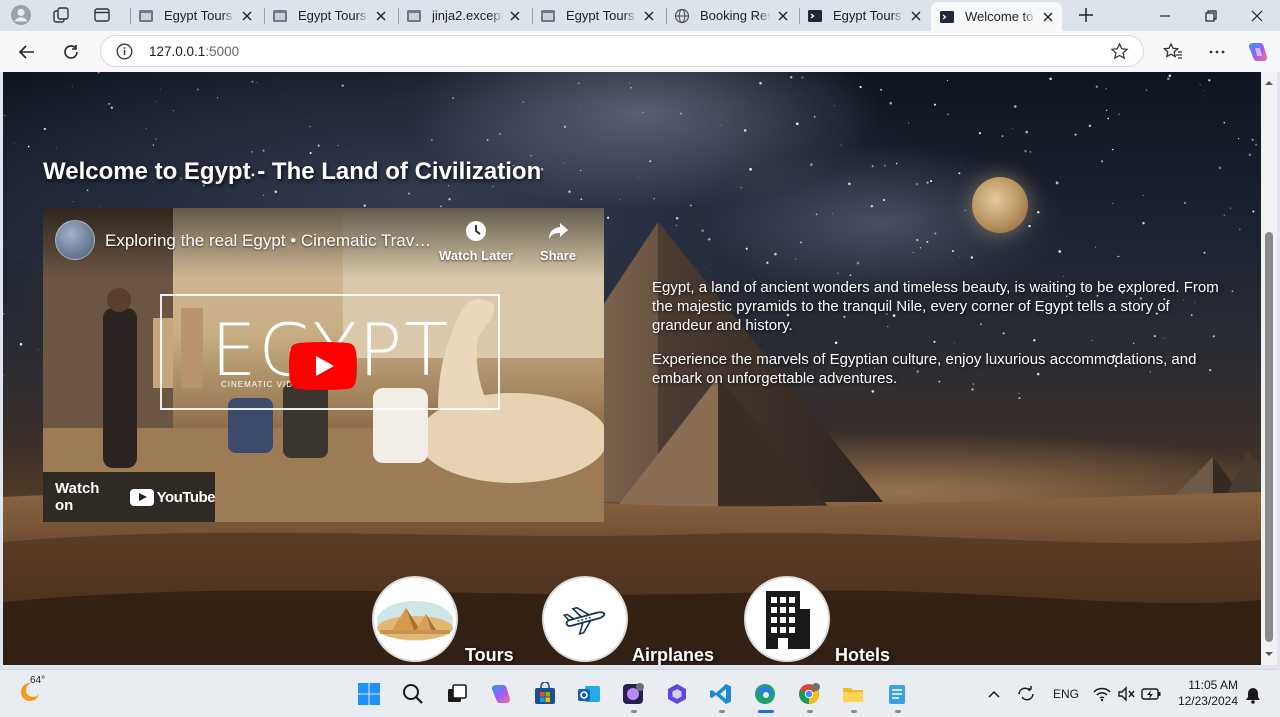 This screenshot has width=1280, height=717. I want to click on hotels-label: Hotels, so click(862, 655).